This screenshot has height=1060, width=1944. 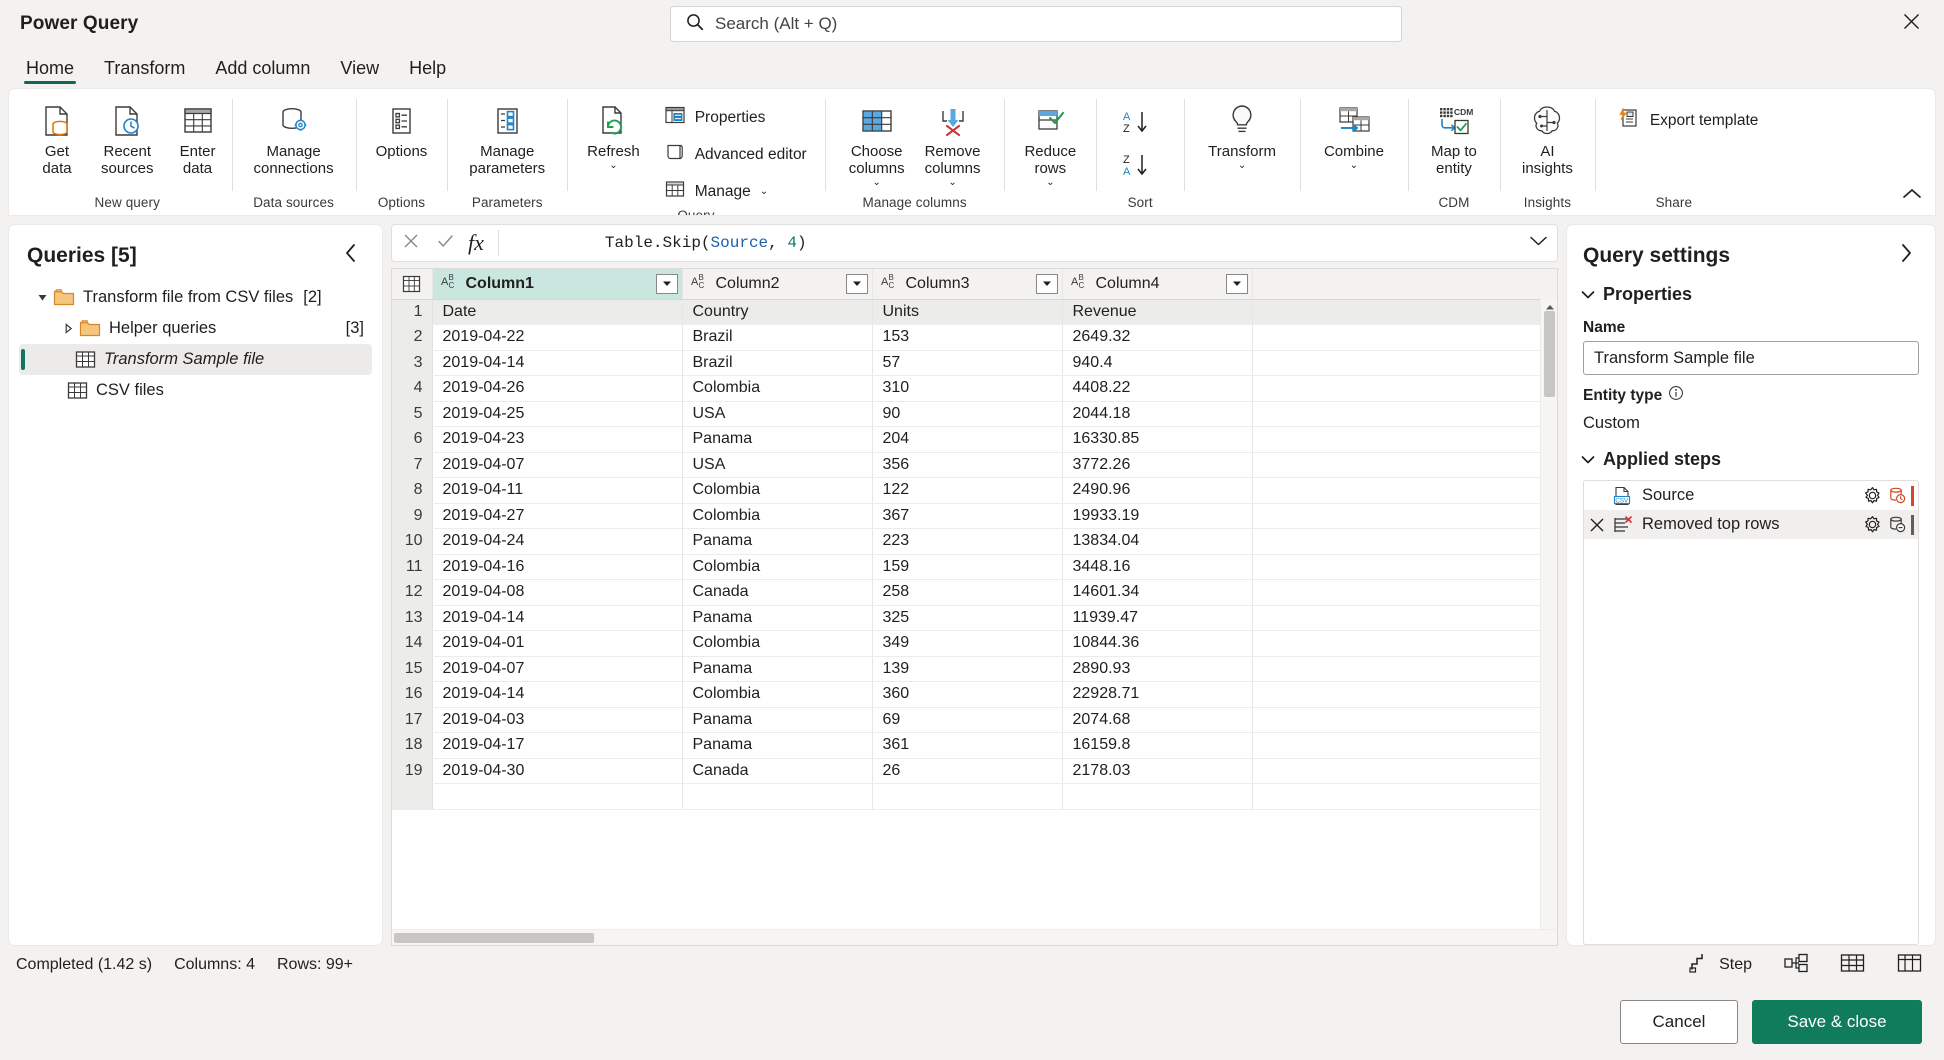 I want to click on search-box, so click(x=1036, y=24).